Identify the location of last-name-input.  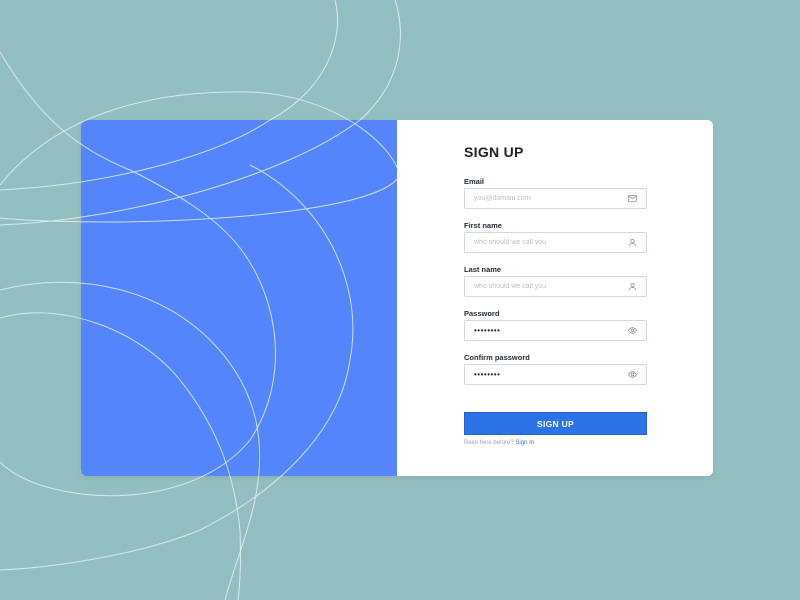
(545, 286).